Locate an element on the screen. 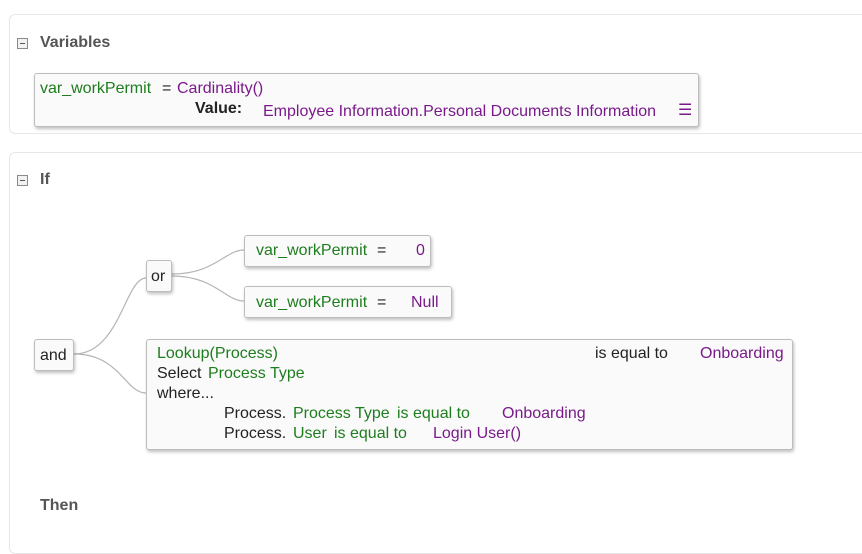 The image size is (862, 554). select-keyword: Select is located at coordinates (179, 373).